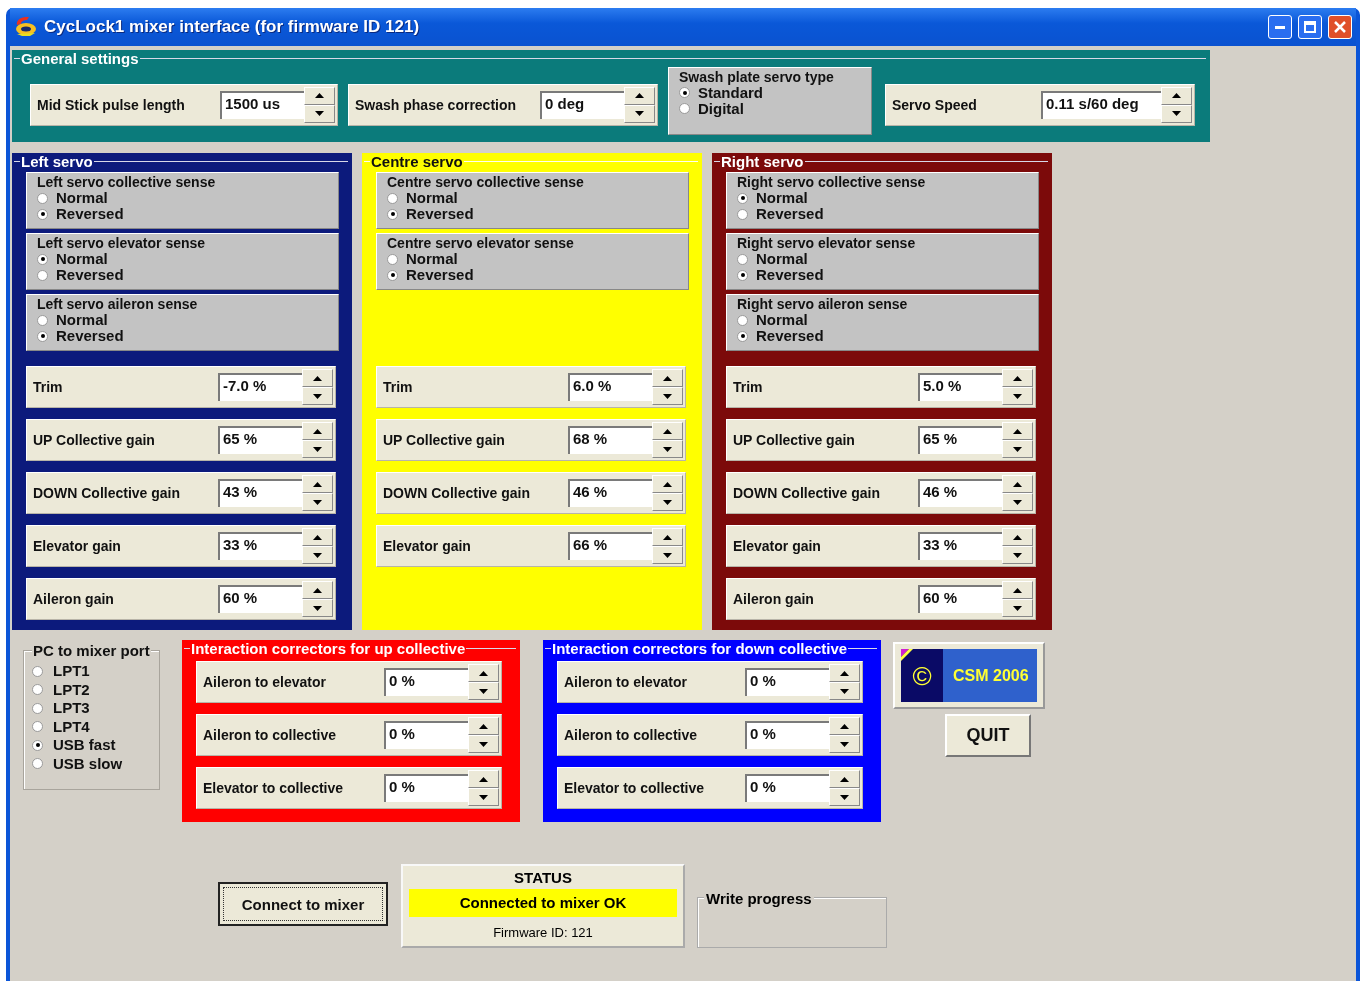 The image size is (1367, 981). I want to click on connect-button: Connect to mixer, so click(303, 904).